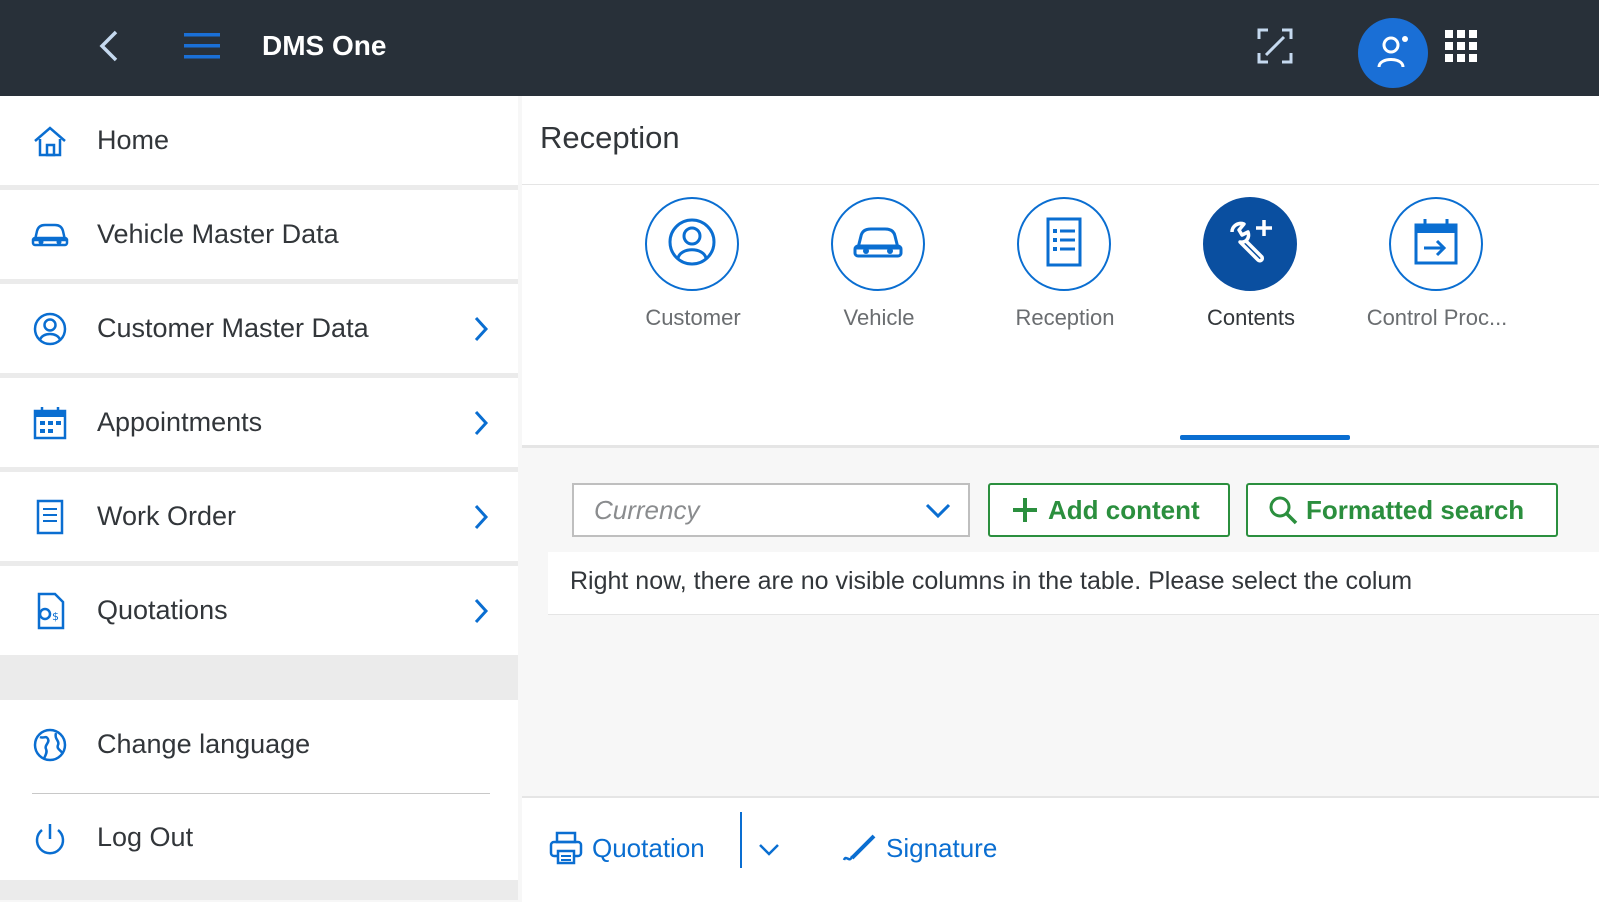 The height and width of the screenshot is (902, 1599). What do you see at coordinates (647, 510) in the screenshot?
I see `currency-placeholder: Currency` at bounding box center [647, 510].